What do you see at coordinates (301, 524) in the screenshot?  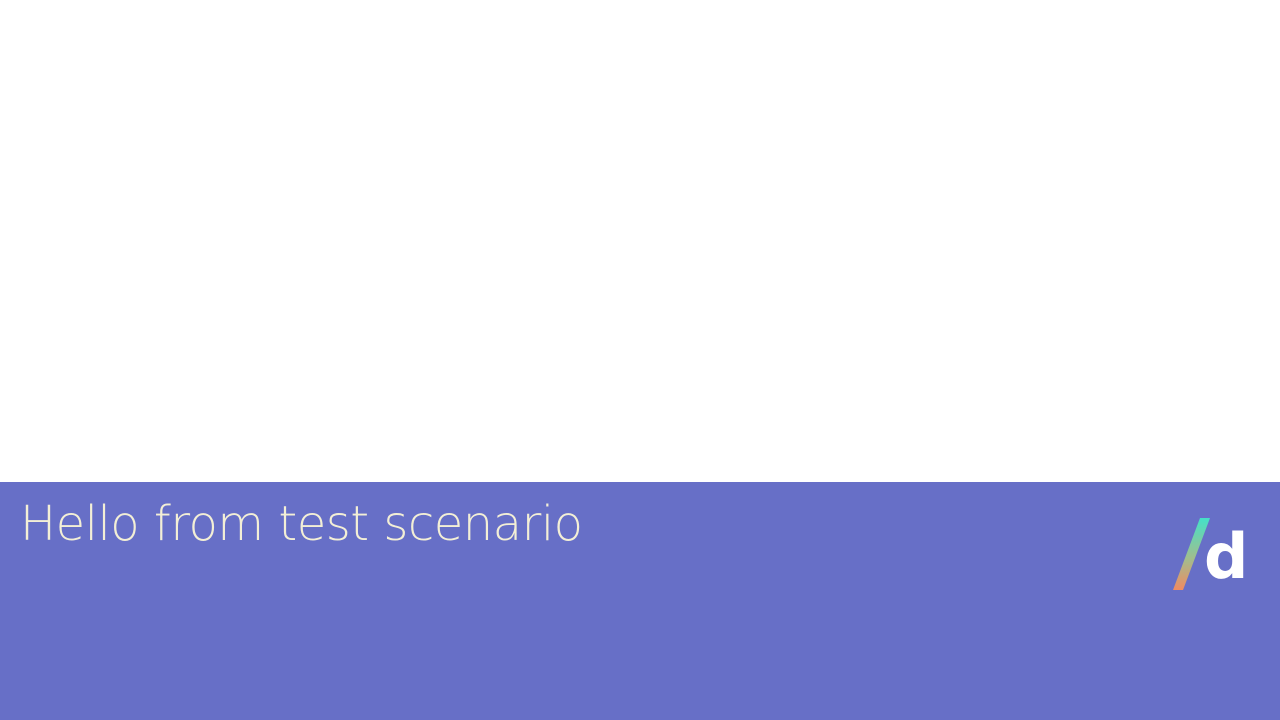 I see `message-text: Hello from test scenario` at bounding box center [301, 524].